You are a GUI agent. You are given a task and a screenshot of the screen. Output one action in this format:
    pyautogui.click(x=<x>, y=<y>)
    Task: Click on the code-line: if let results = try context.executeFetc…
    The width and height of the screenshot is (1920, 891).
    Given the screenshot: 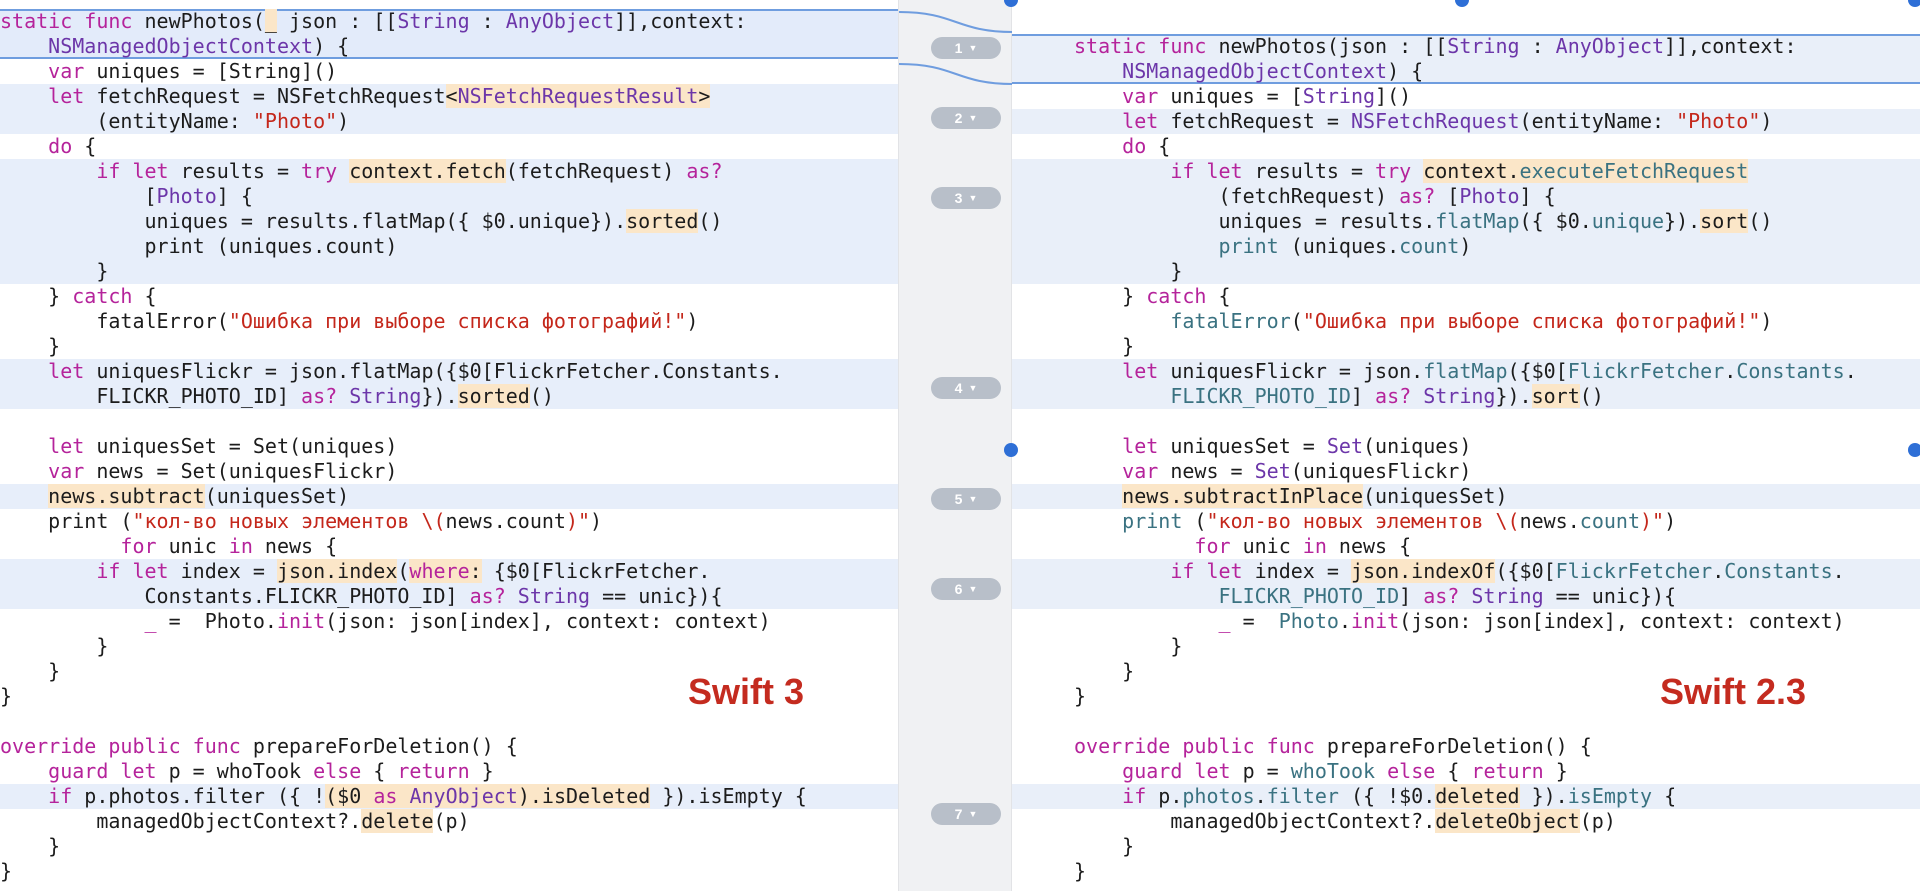 What is the action you would take?
    pyautogui.click(x=1466, y=171)
    